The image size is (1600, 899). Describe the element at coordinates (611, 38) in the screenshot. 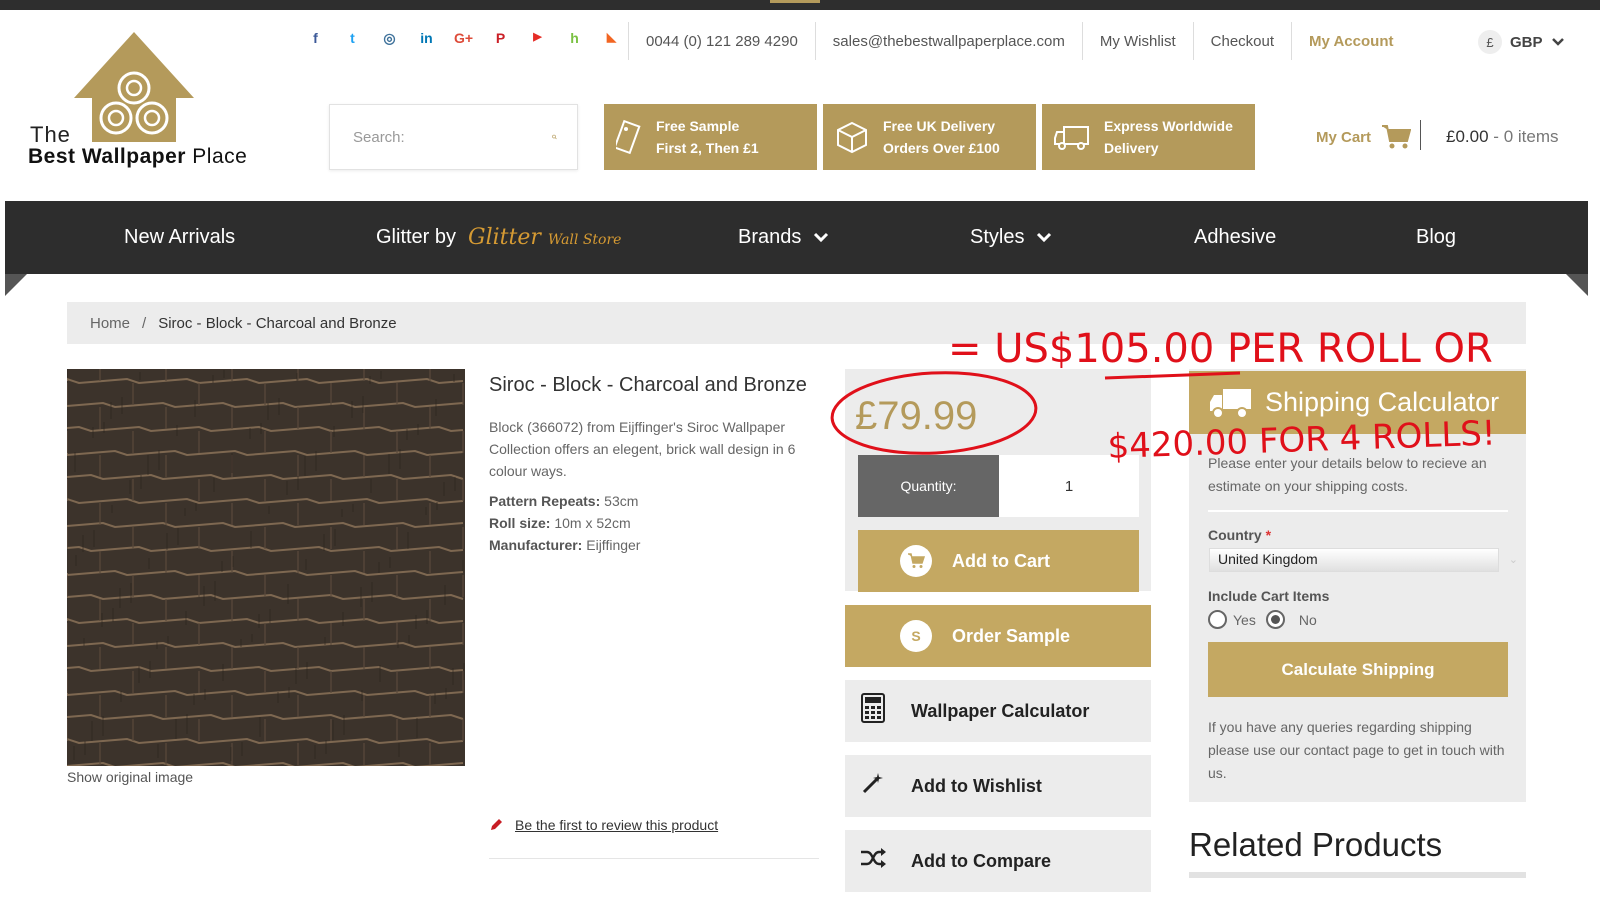

I see `rss-icon: ◣` at that location.